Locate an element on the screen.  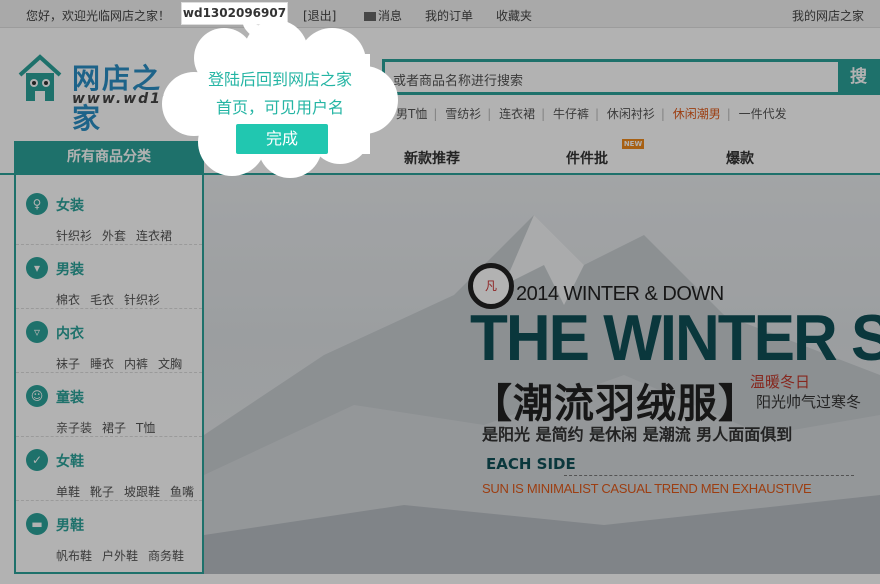
hotword-item: 雪纺衫 is located at coordinates (463, 114).